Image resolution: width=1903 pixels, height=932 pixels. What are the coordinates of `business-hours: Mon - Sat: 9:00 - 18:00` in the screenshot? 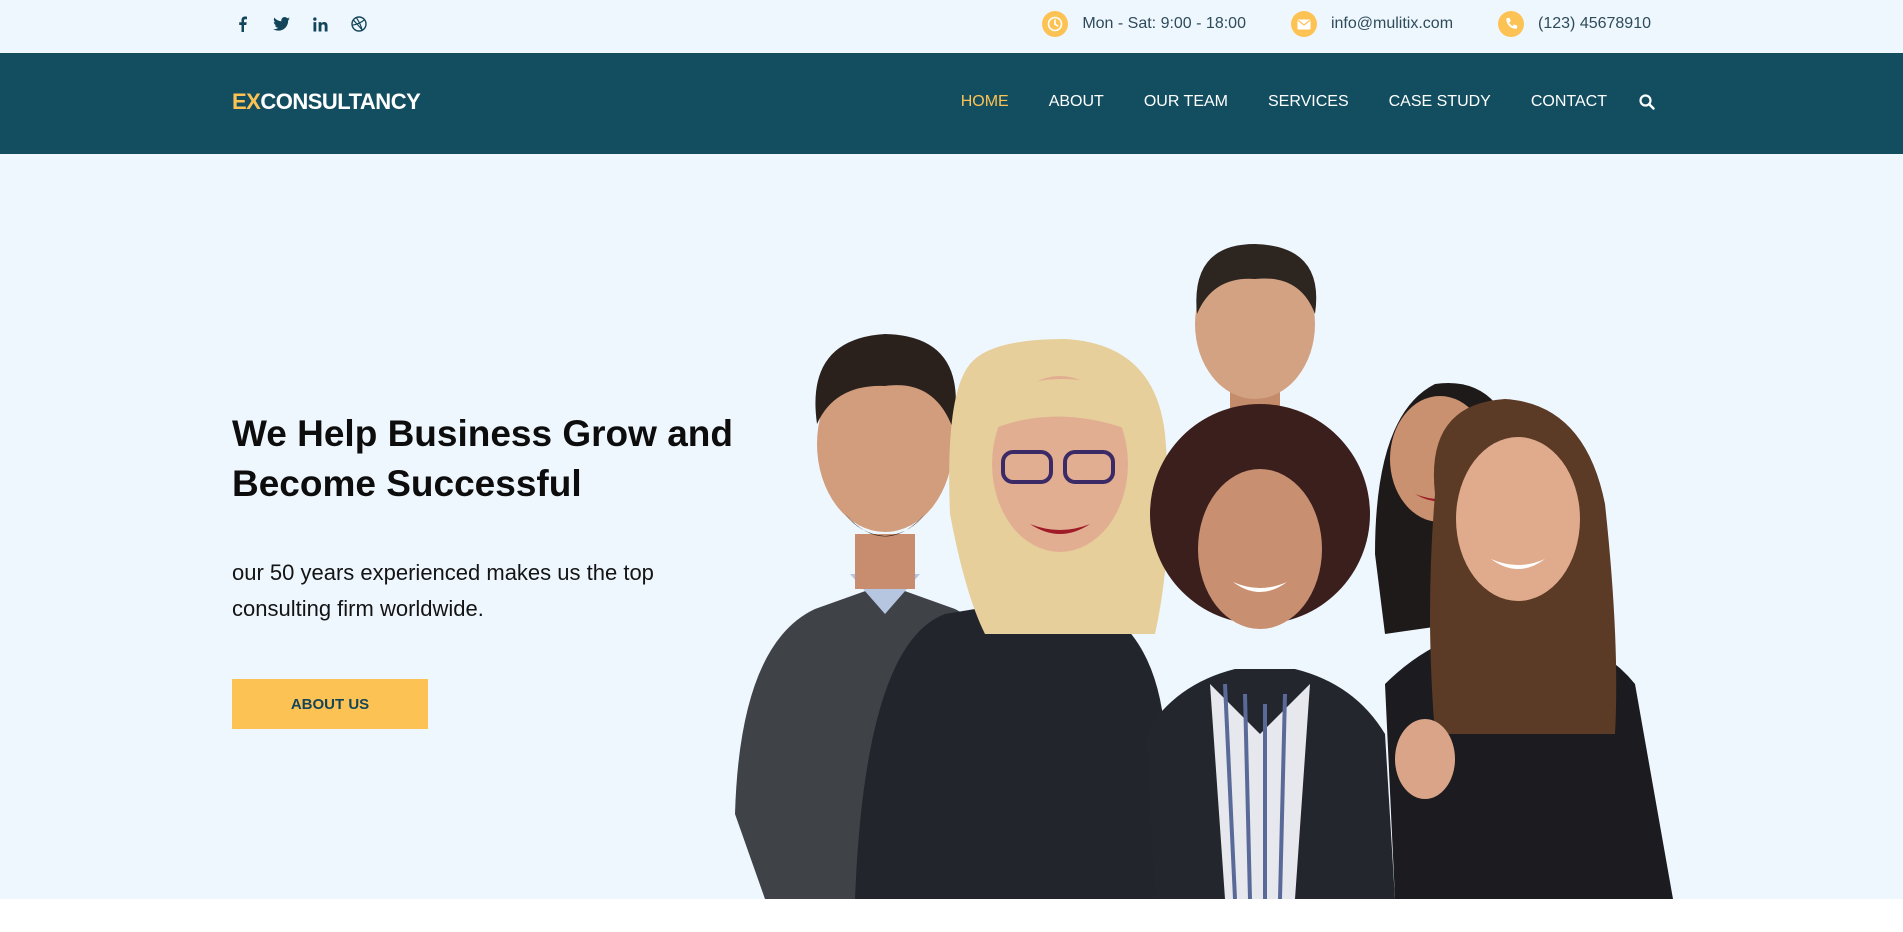 It's located at (1144, 24).